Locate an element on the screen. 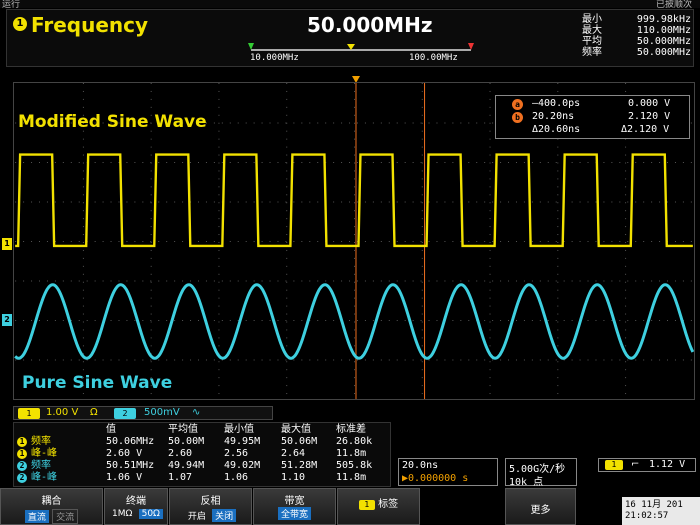 This screenshot has width=700, height=525. stat-label-min: 最小 is located at coordinates (592, 19).